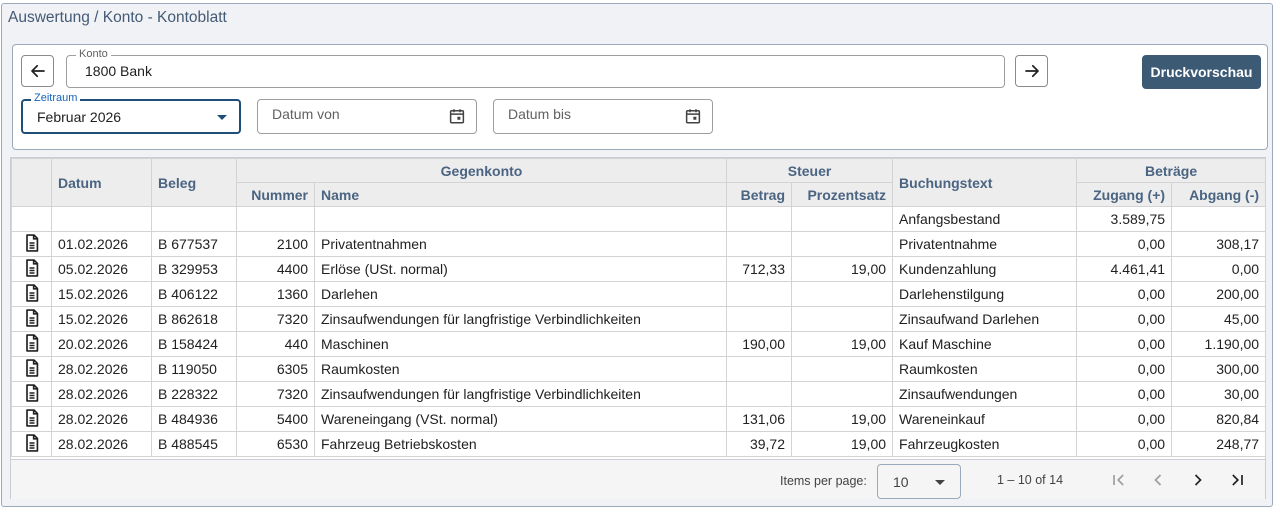 This screenshot has height=514, width=1279. What do you see at coordinates (823, 481) in the screenshot?
I see `items-per-page-label: Items per page:` at bounding box center [823, 481].